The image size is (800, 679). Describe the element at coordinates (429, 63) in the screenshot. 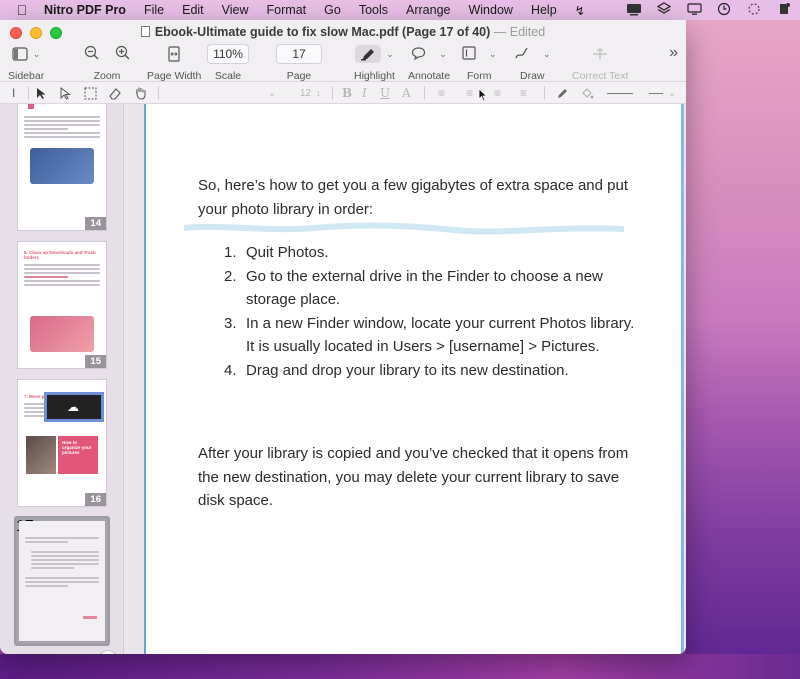

I see `annotate-tool: ⌄ Annotate` at that location.